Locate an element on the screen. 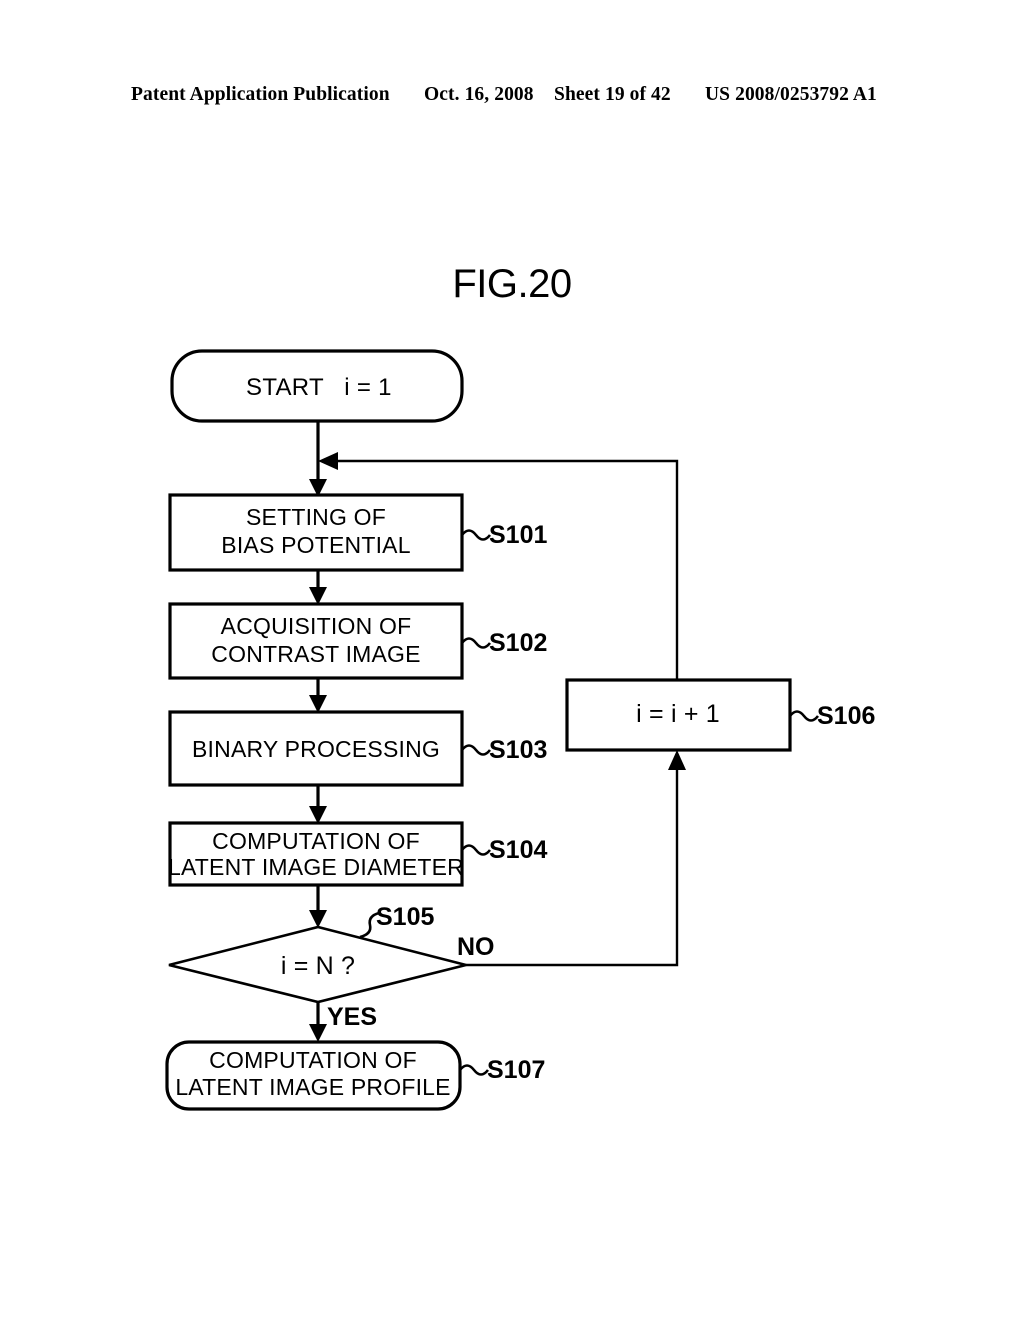 Image resolution: width=1024 pixels, height=1320 pixels. s107-squiggle-connector is located at coordinates (474, 1070).